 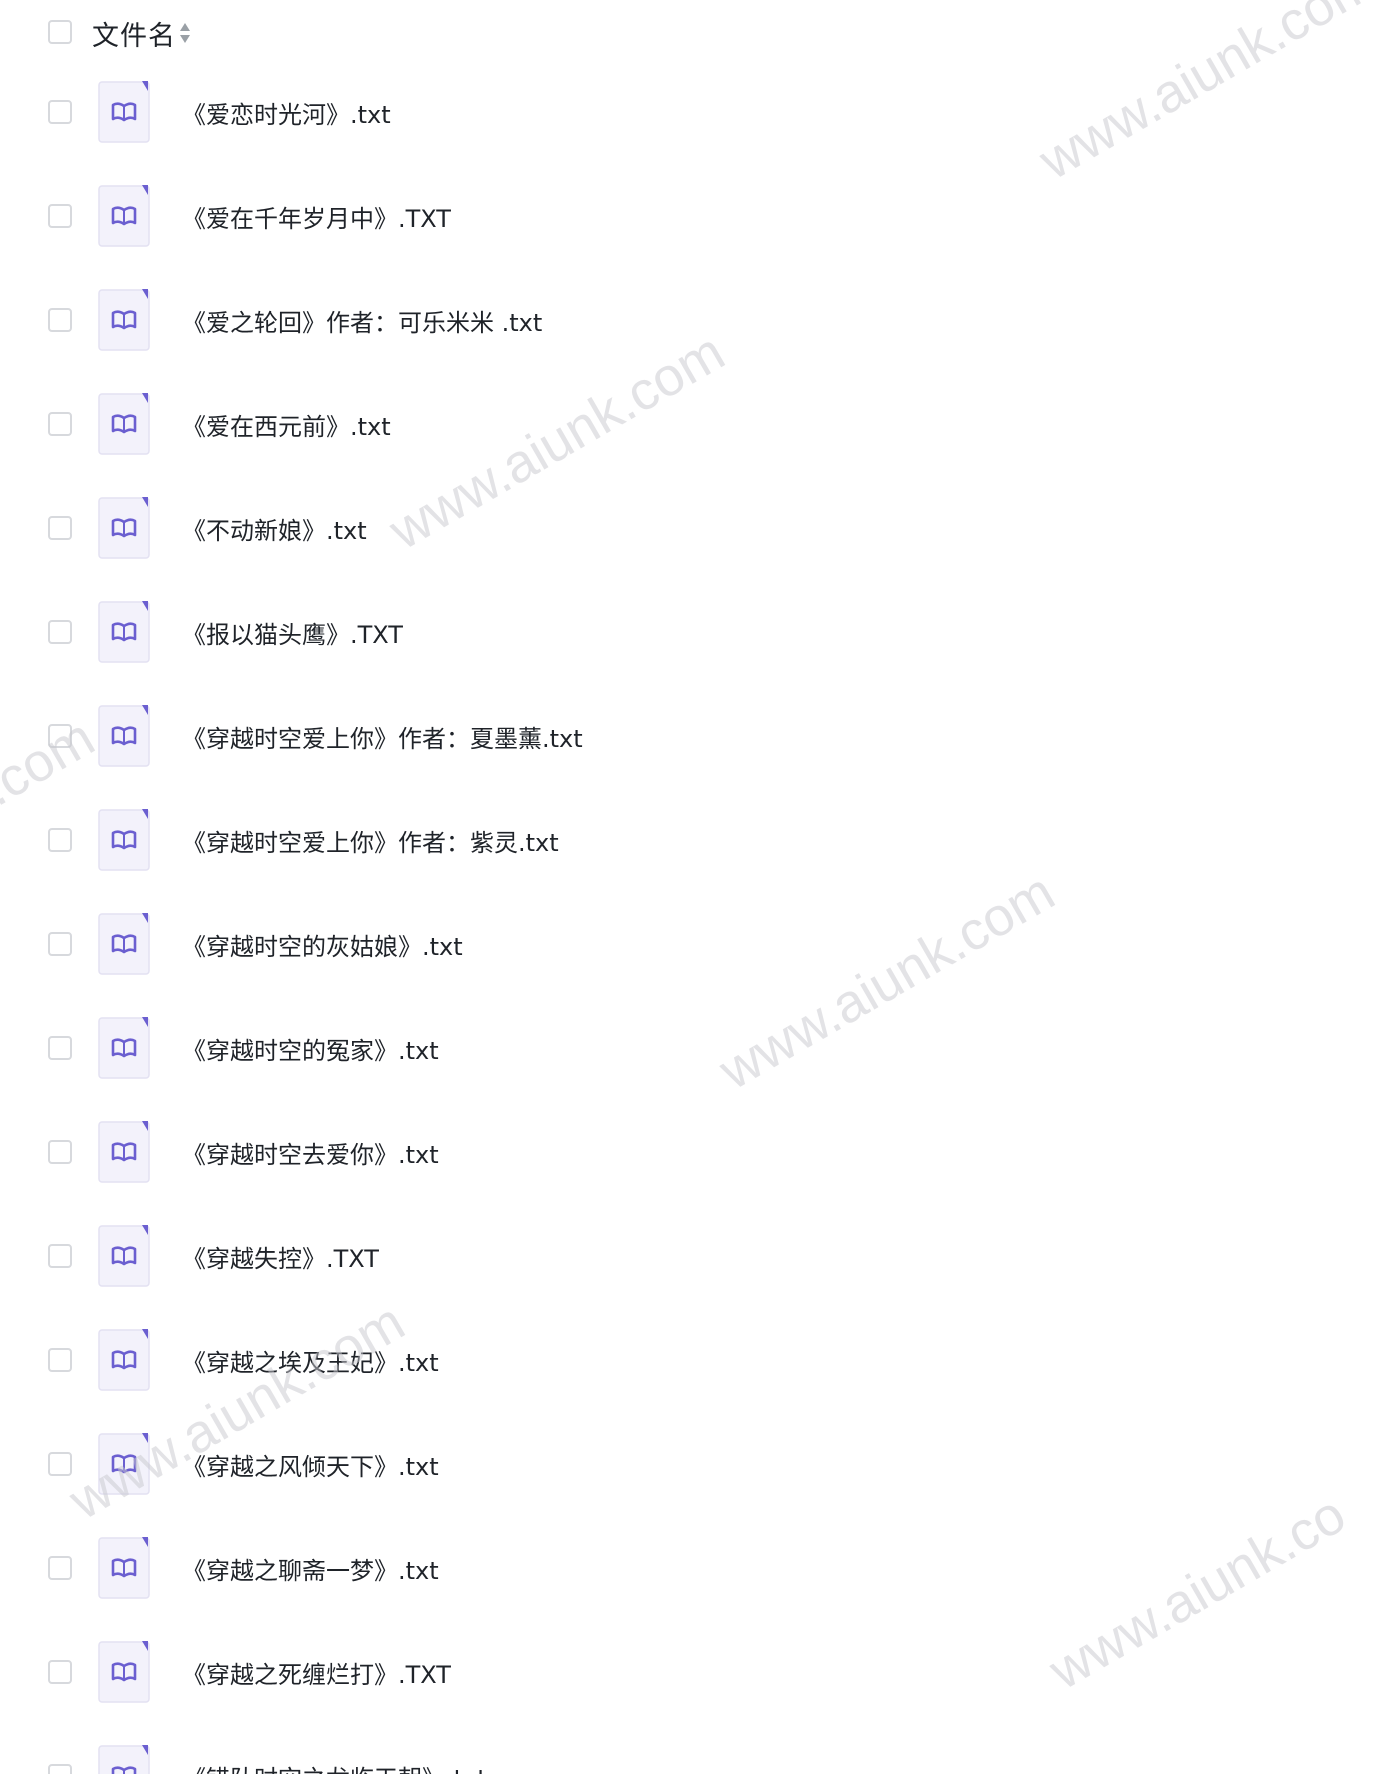 I want to click on list-item: 《穿越失控》.TXT, so click(x=692, y=1256).